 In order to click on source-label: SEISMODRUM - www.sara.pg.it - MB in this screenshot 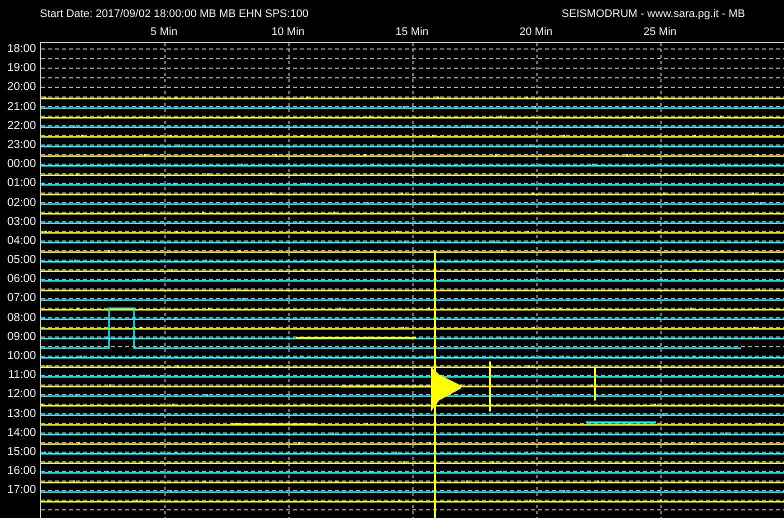, I will do `click(653, 14)`.